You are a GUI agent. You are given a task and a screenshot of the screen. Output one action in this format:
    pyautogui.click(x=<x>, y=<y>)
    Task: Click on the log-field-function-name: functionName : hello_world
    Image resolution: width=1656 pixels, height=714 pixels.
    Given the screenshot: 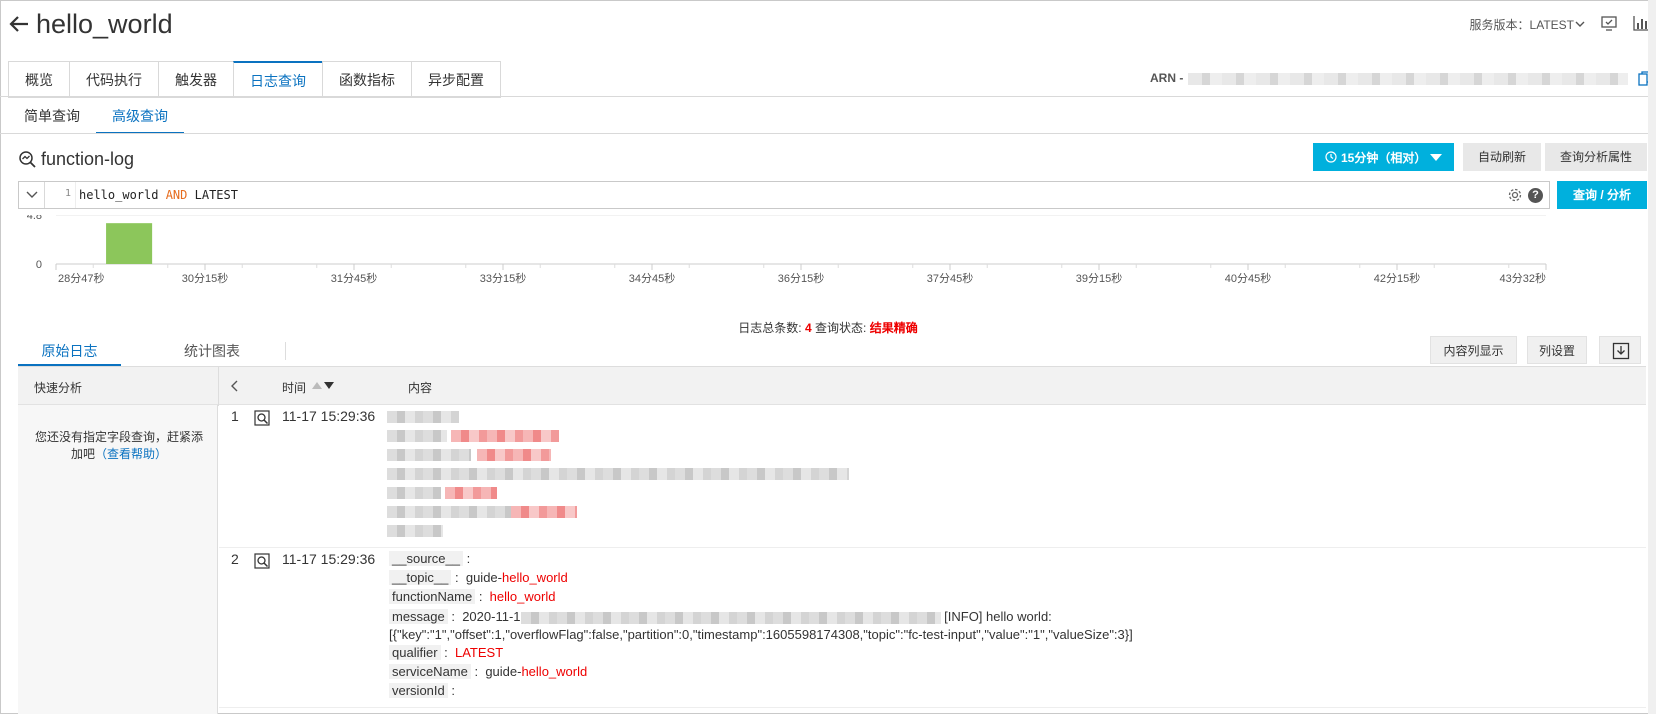 What is the action you would take?
    pyautogui.click(x=472, y=596)
    